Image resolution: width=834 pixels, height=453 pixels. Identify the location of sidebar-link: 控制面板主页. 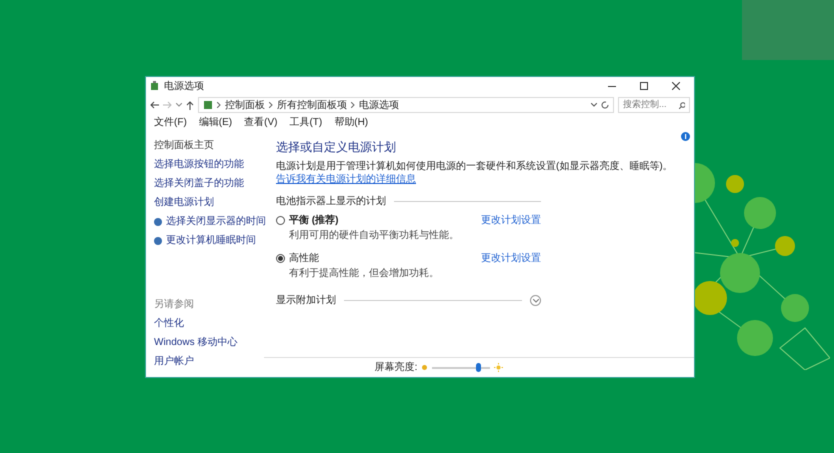
(205, 145).